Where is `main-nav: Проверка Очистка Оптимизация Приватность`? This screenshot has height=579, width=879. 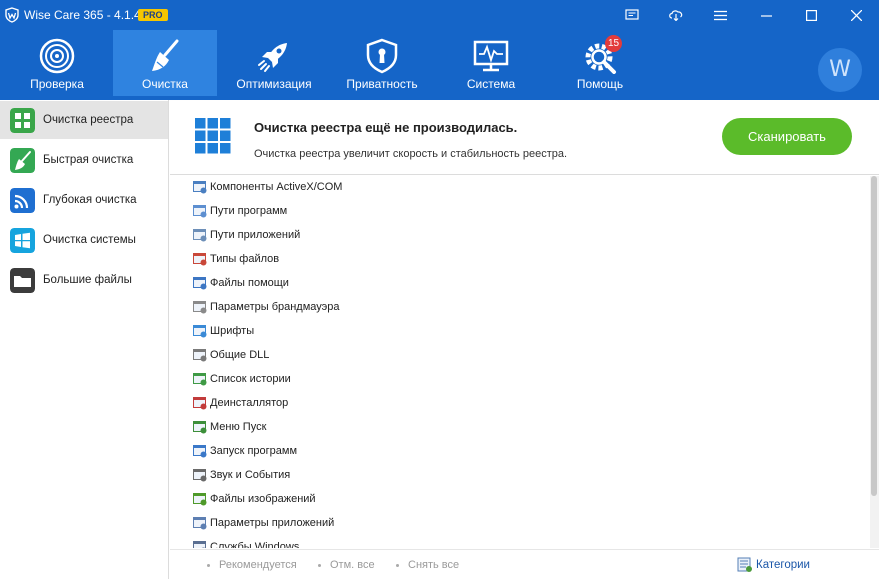 main-nav: Проверка Очистка Оптимизация Приватность is located at coordinates (439, 65).